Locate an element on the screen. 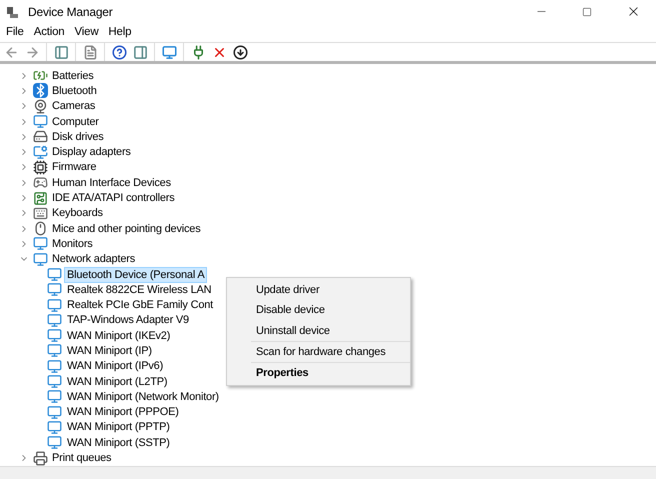 The width and height of the screenshot is (656, 479). context-menu-item: Uninstall device is located at coordinates (318, 330).